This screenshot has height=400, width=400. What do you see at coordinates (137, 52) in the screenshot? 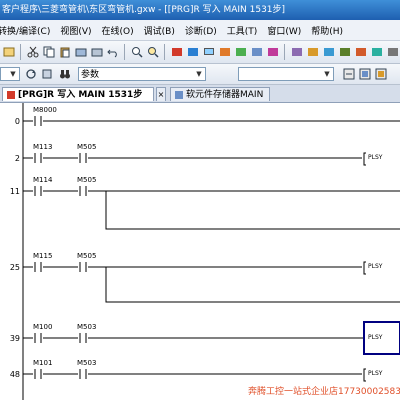
I see `search-icon` at bounding box center [137, 52].